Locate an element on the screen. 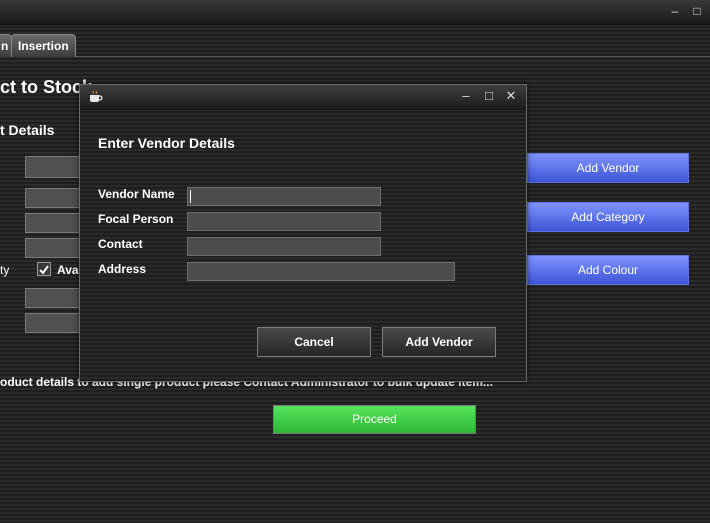  coffee-cup-icon is located at coordinates (96, 96).